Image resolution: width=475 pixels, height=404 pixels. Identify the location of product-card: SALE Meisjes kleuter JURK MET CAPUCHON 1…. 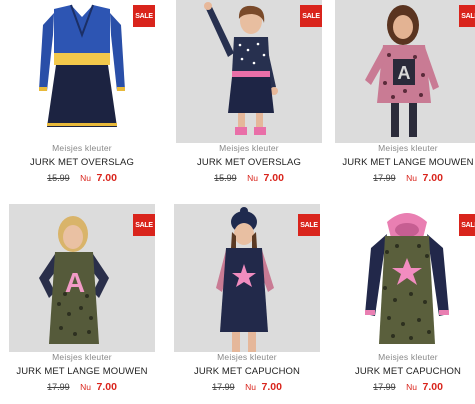
(405, 304).